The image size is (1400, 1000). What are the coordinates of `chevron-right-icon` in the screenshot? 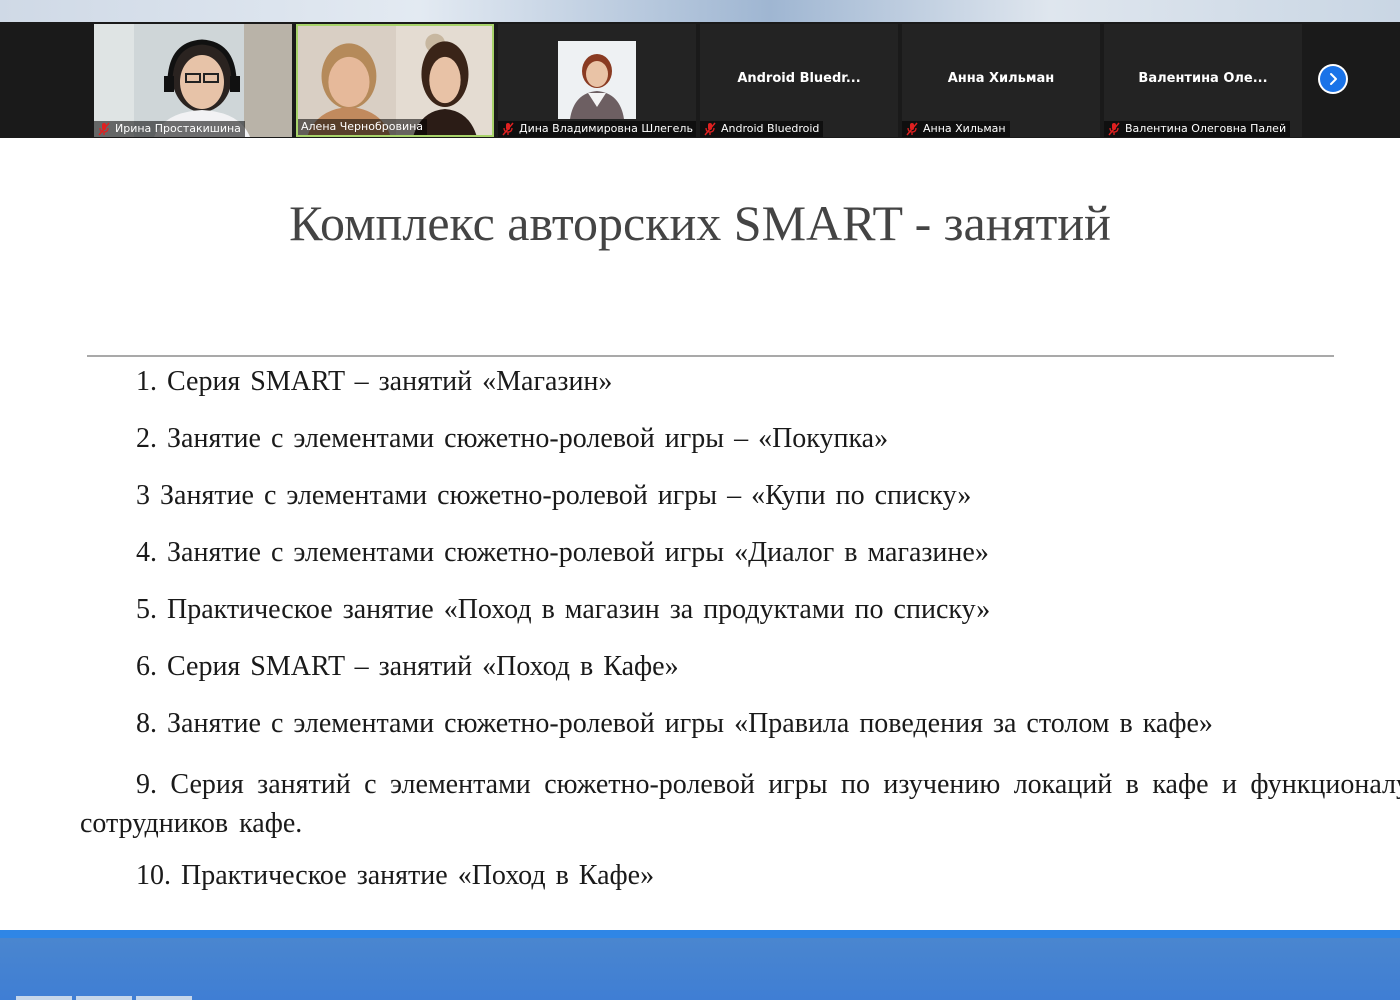 It's located at (1333, 79).